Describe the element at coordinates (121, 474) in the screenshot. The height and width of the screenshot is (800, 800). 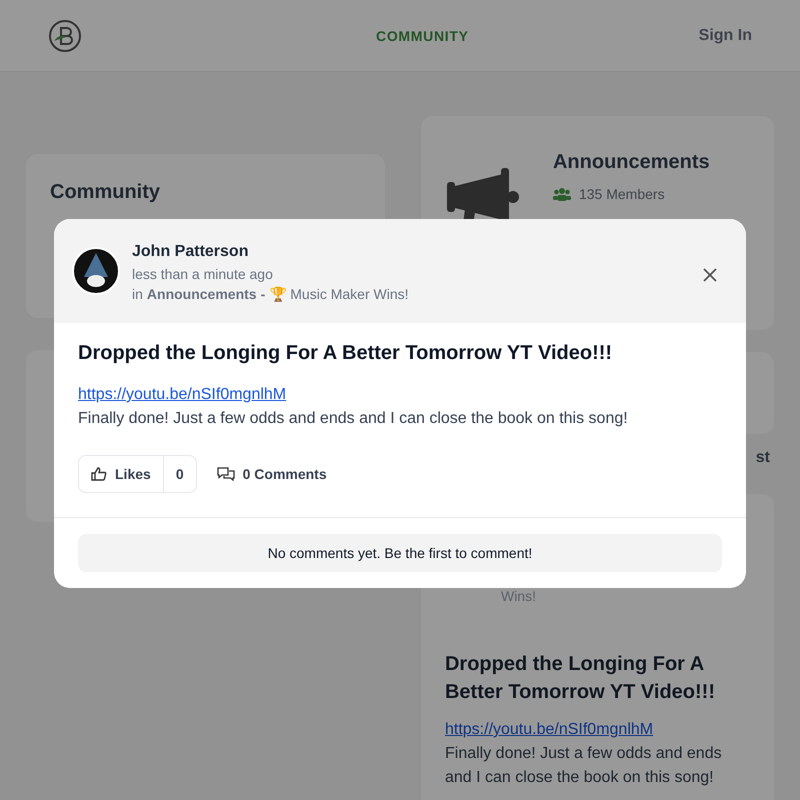
I see `like-button: Likes` at that location.